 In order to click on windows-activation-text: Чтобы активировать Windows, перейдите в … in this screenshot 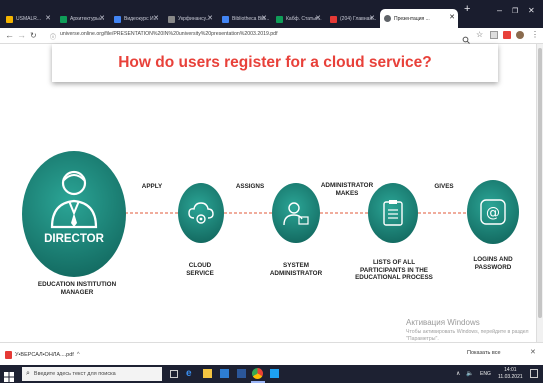, I will do `click(467, 335)`.